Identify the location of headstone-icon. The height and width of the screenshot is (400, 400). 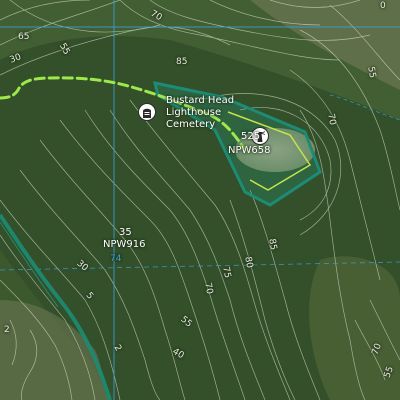
(147, 112).